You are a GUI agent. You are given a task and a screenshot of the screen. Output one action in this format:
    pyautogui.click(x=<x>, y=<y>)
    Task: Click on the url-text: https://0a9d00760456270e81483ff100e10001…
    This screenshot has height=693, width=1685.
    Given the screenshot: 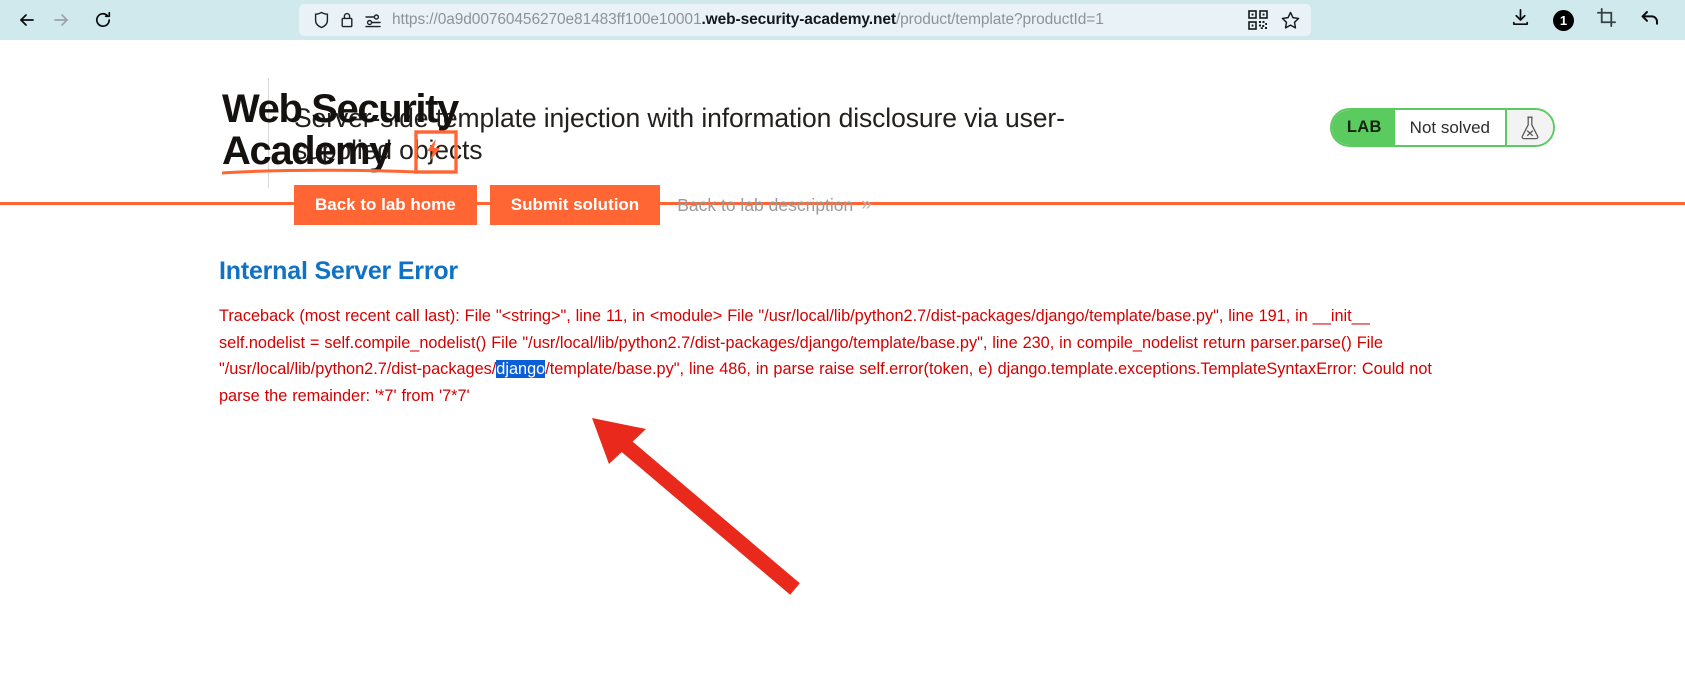 What is the action you would take?
    pyautogui.click(x=815, y=20)
    